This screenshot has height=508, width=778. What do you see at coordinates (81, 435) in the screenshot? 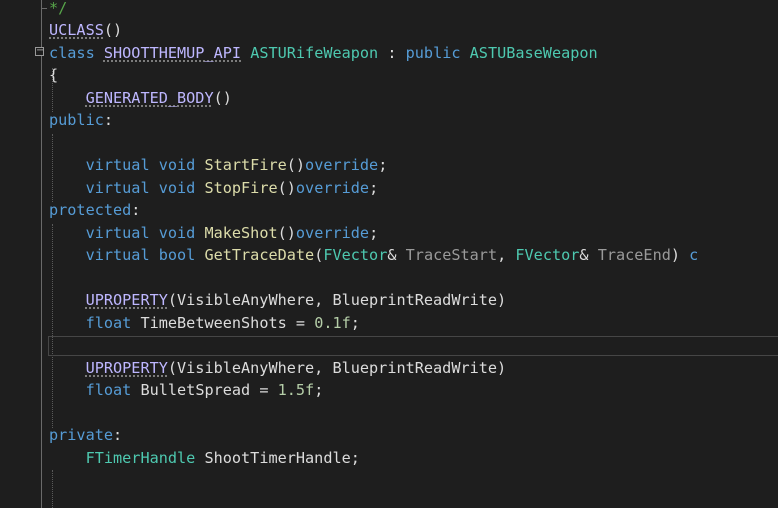
I see `code-token: private` at bounding box center [81, 435].